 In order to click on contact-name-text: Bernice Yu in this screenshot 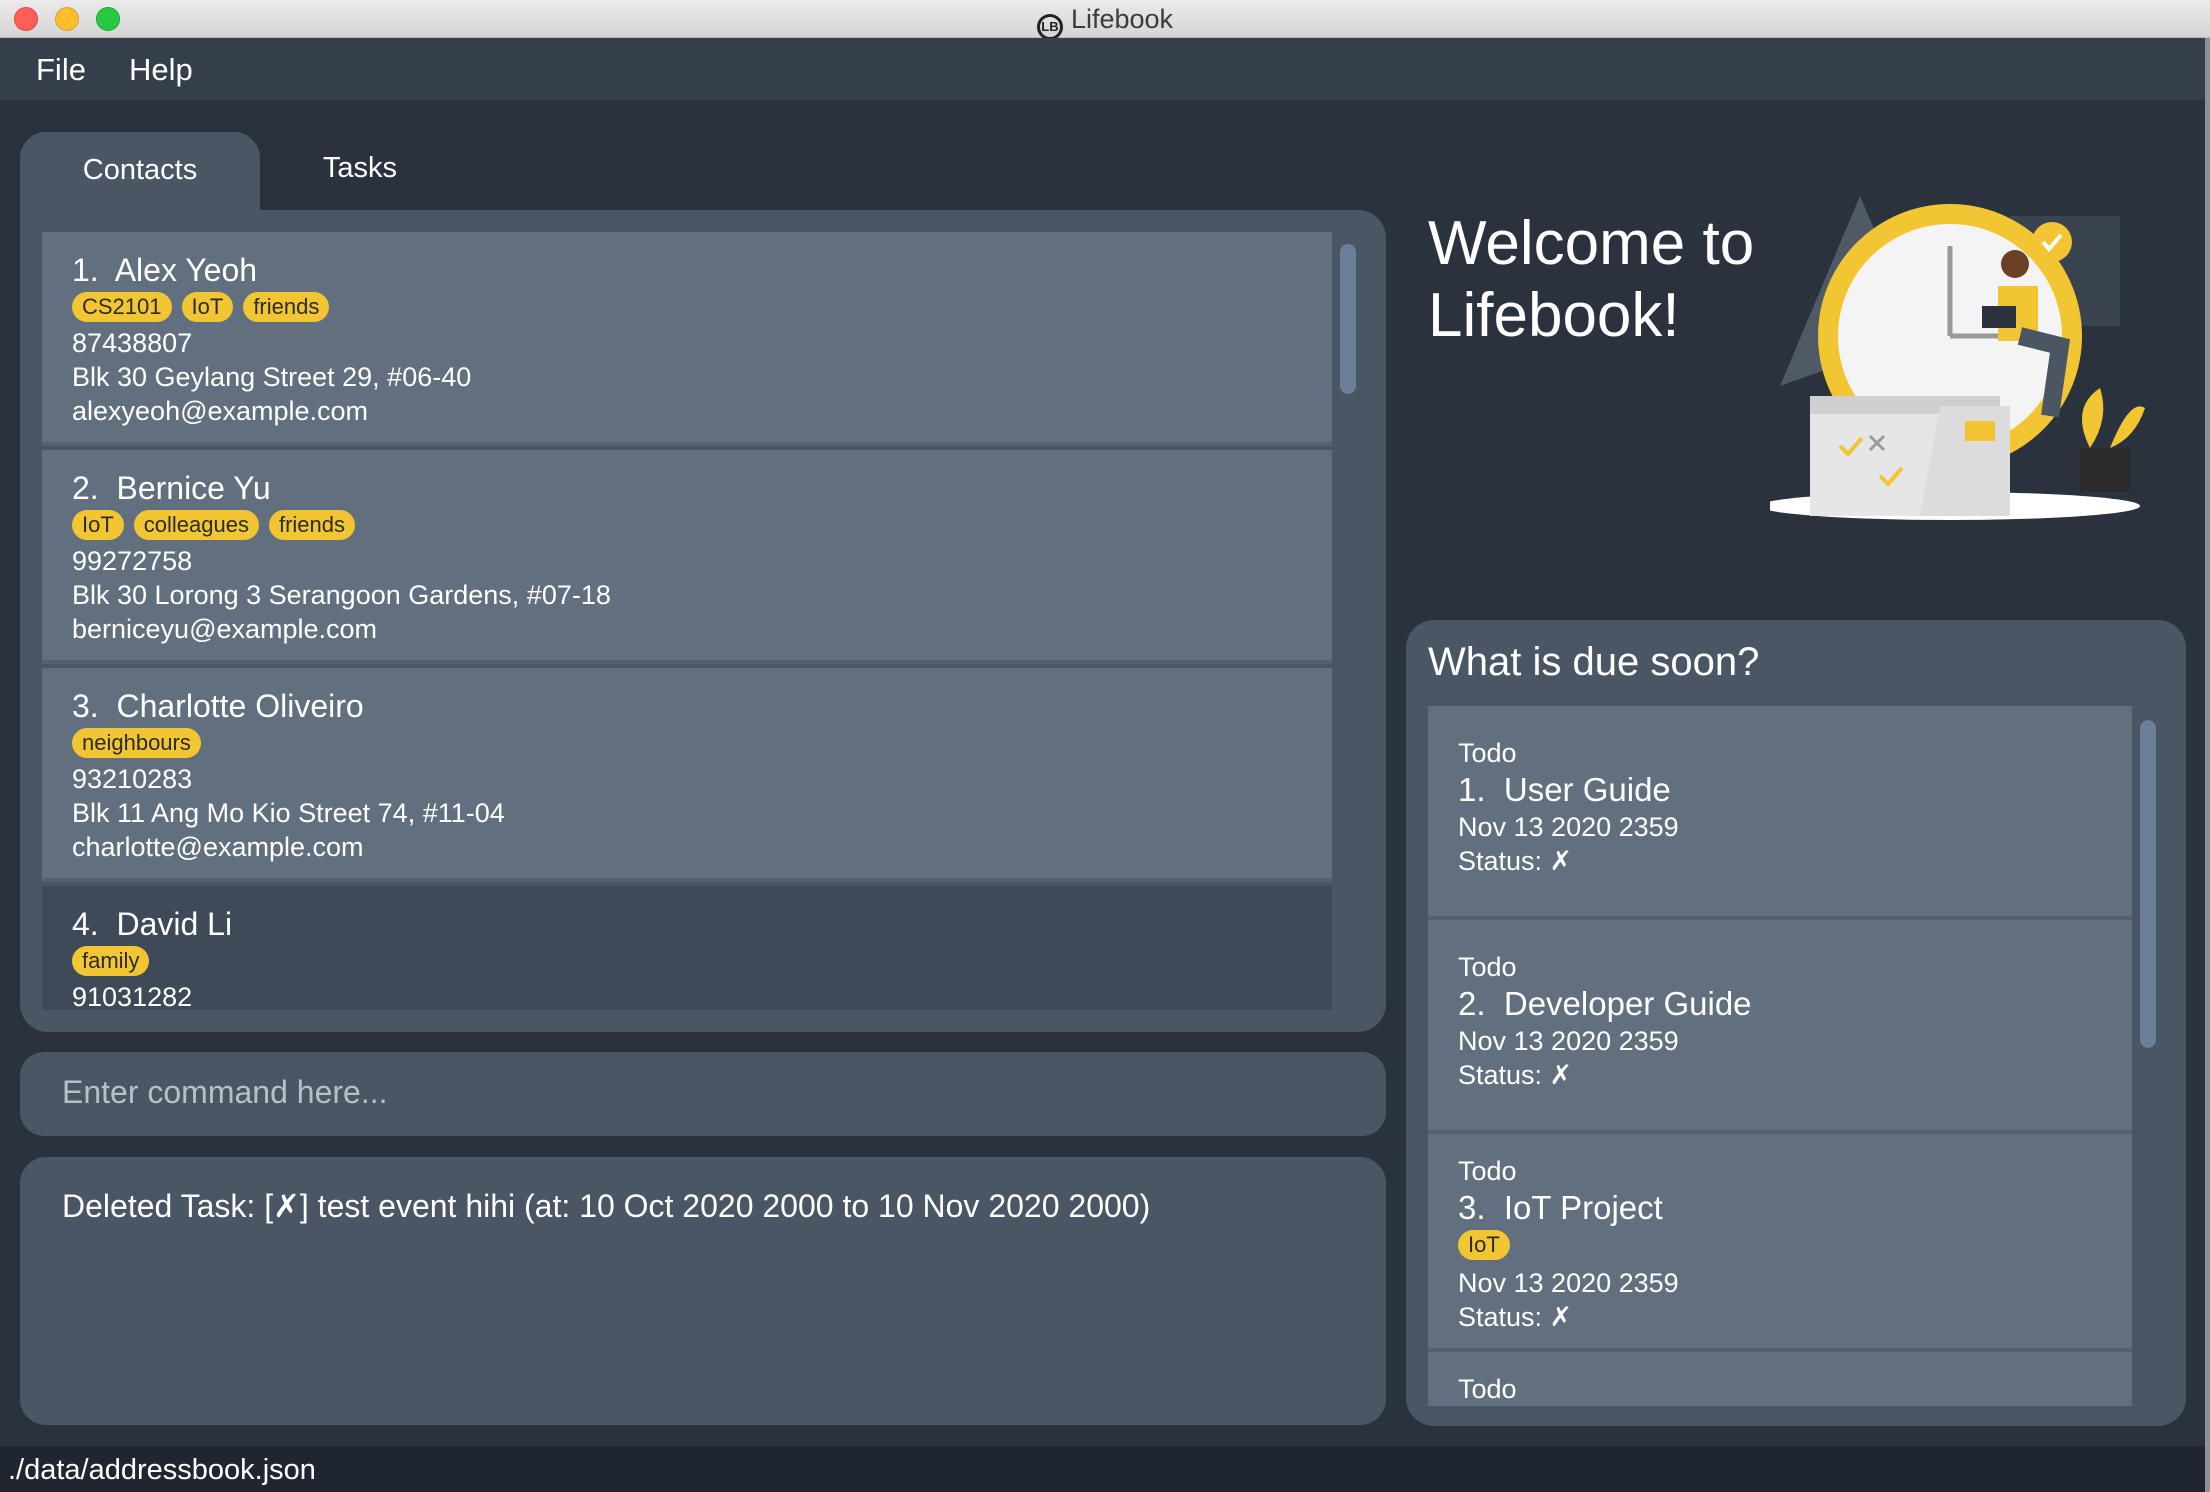, I will do `click(193, 488)`.